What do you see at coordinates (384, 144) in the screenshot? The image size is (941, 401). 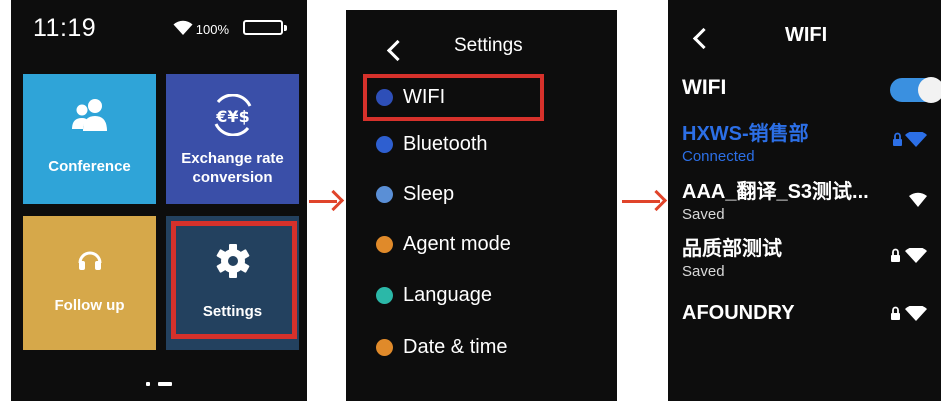 I see `bluetooth-icon` at bounding box center [384, 144].